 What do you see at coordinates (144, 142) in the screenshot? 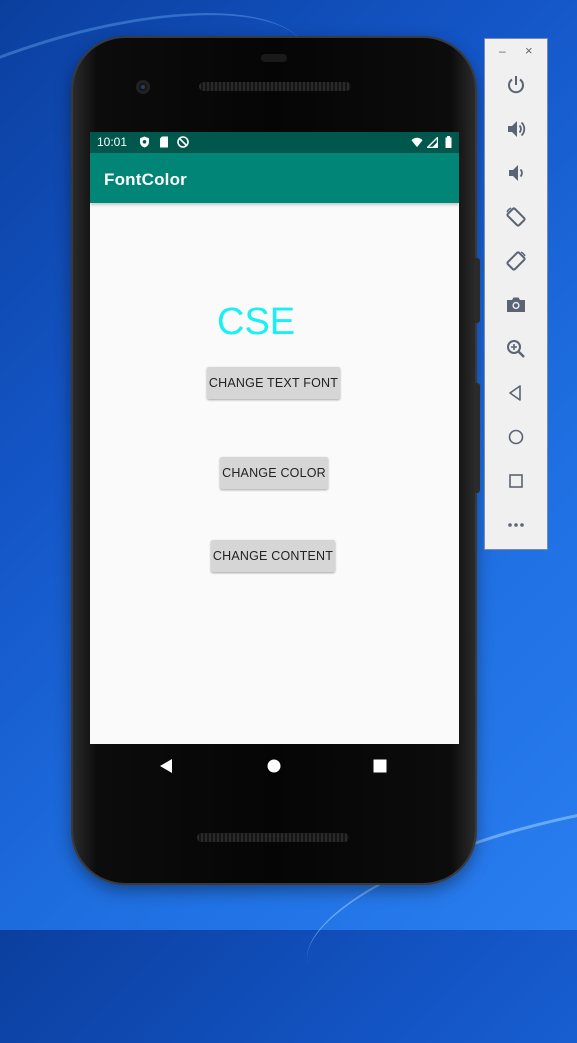
I see `shield-icon` at bounding box center [144, 142].